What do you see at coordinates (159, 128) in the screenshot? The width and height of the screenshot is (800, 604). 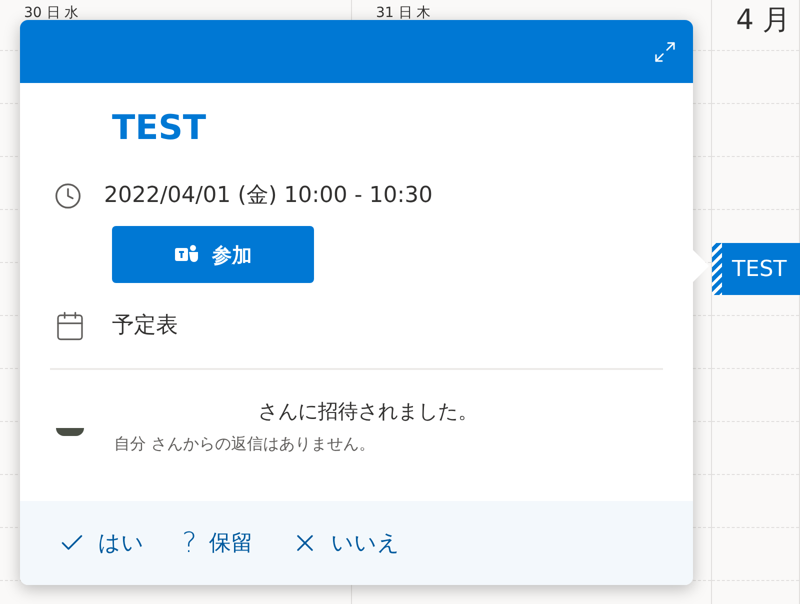 I see `event-title: TEST` at bounding box center [159, 128].